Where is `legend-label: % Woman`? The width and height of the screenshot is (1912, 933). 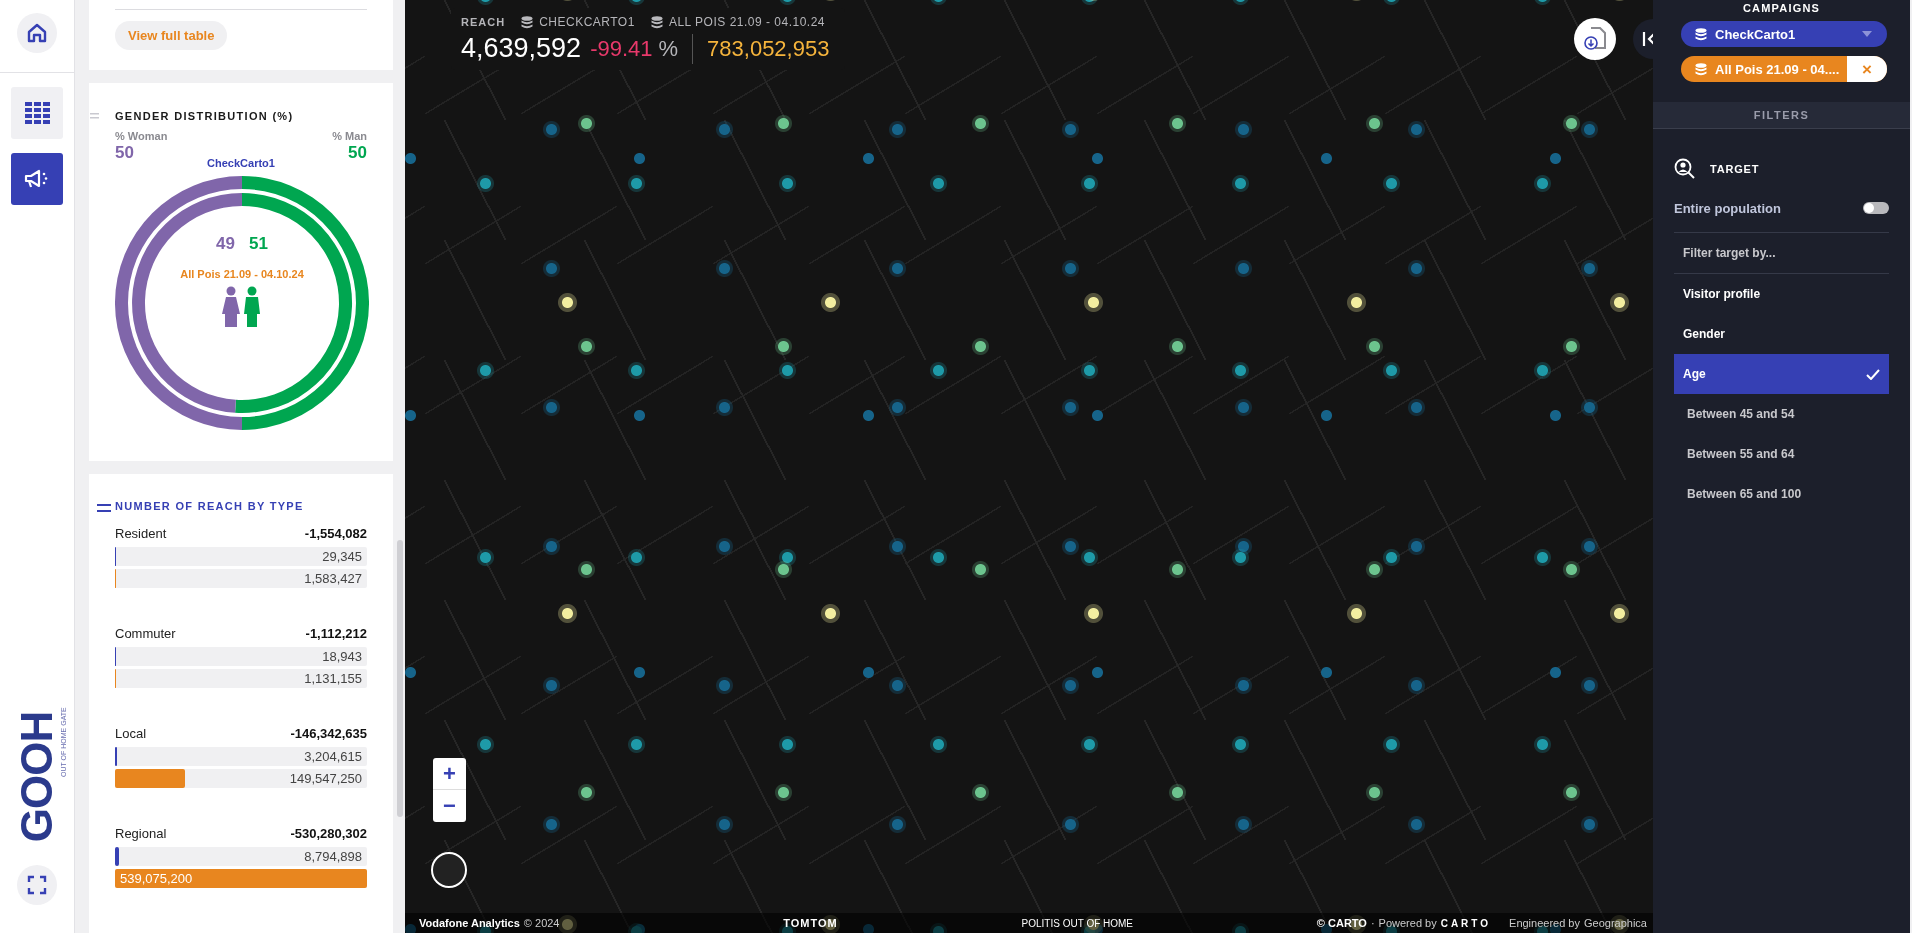 legend-label: % Woman is located at coordinates (141, 136).